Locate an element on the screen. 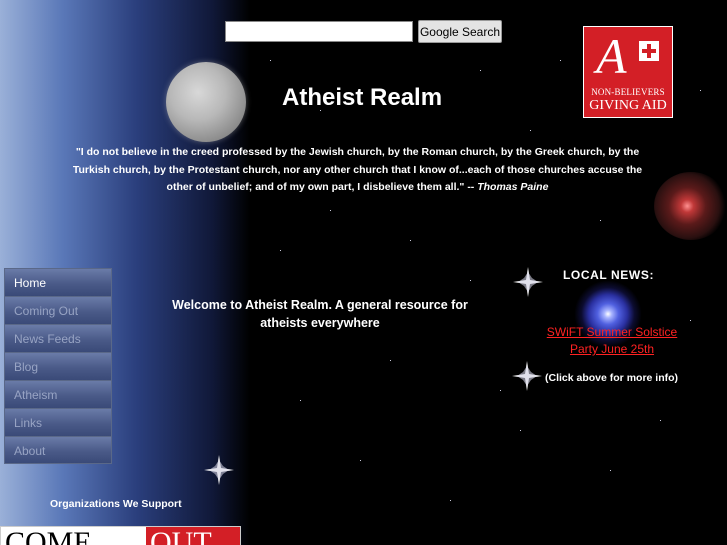 Image resolution: width=727 pixels, height=545 pixels. moon-image is located at coordinates (206, 102).